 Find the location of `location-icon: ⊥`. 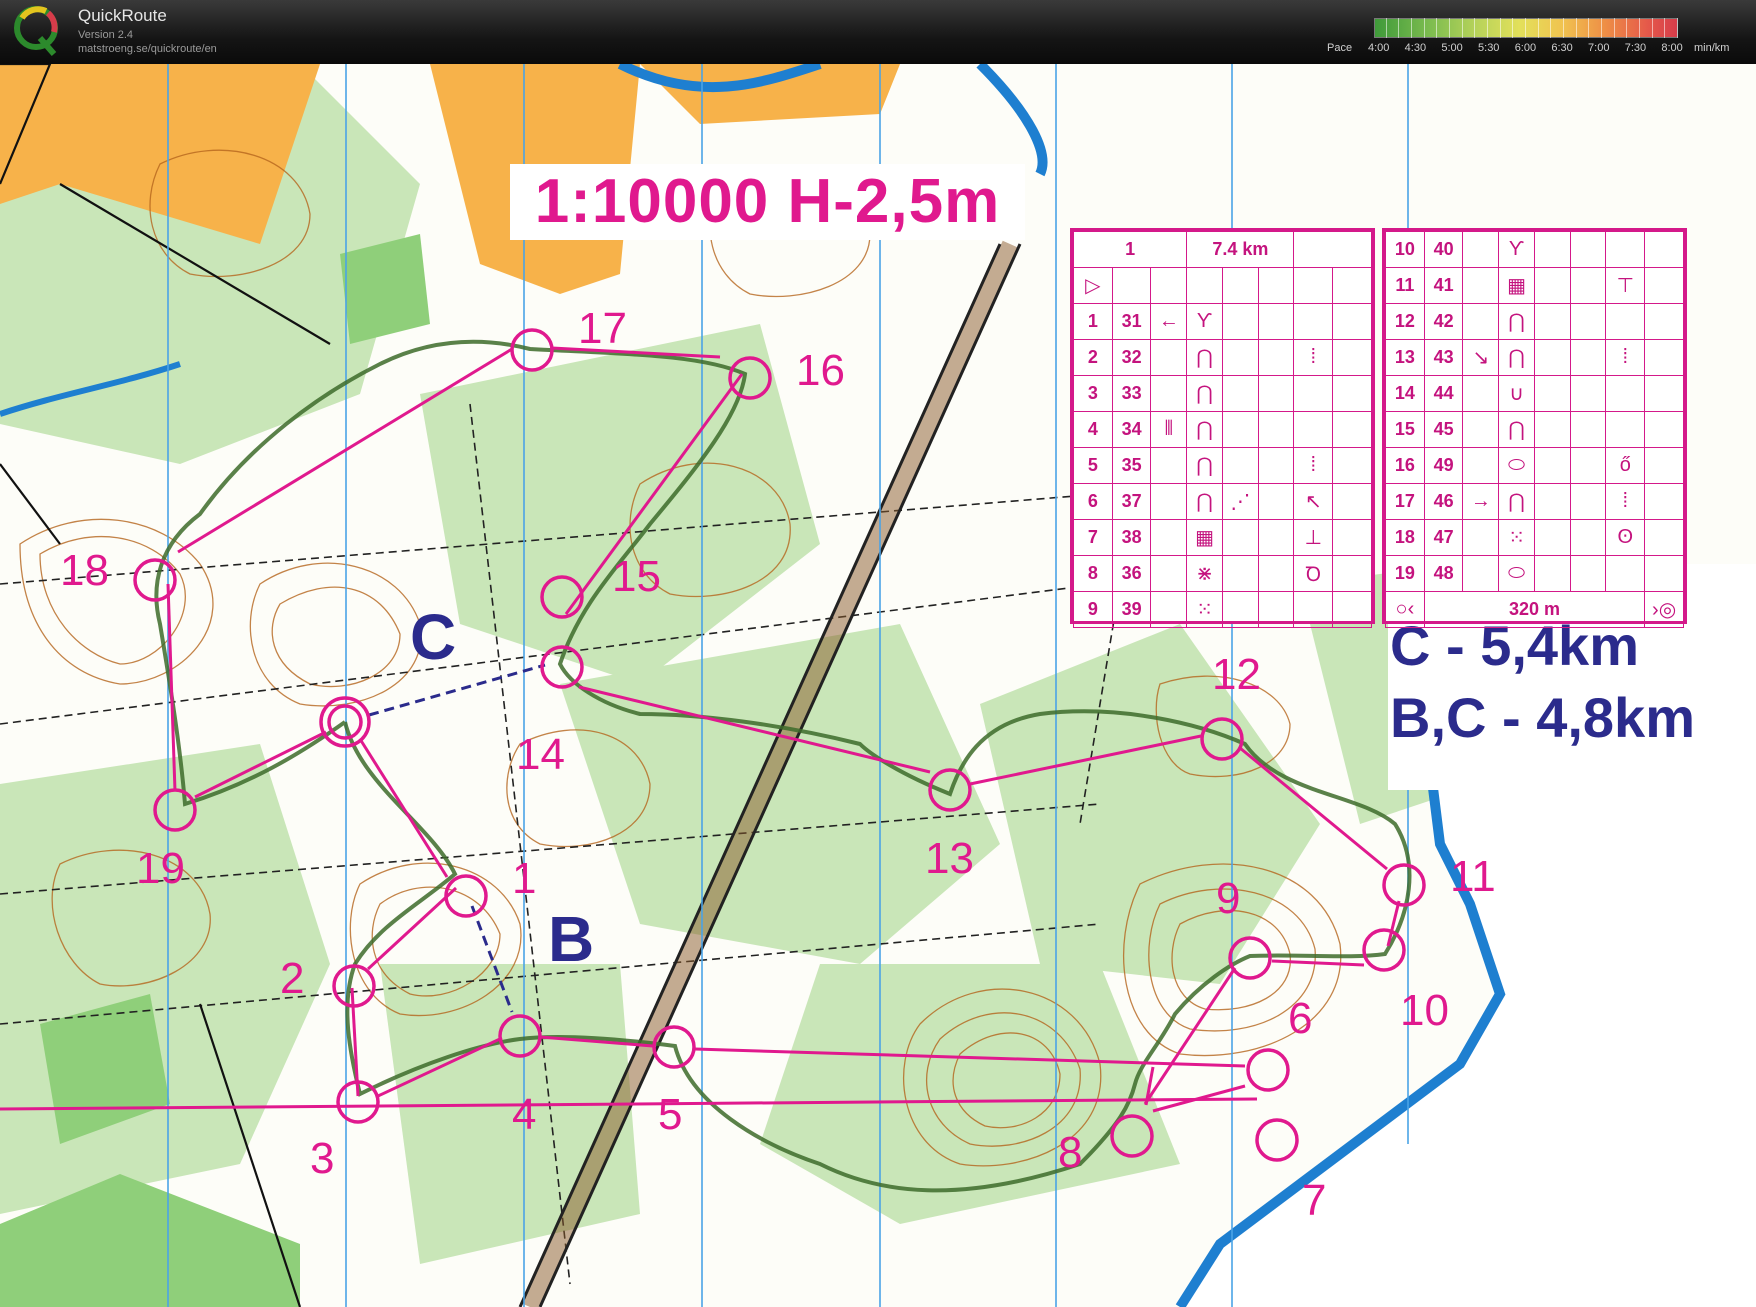

location-icon: ⊥ is located at coordinates (1313, 537).